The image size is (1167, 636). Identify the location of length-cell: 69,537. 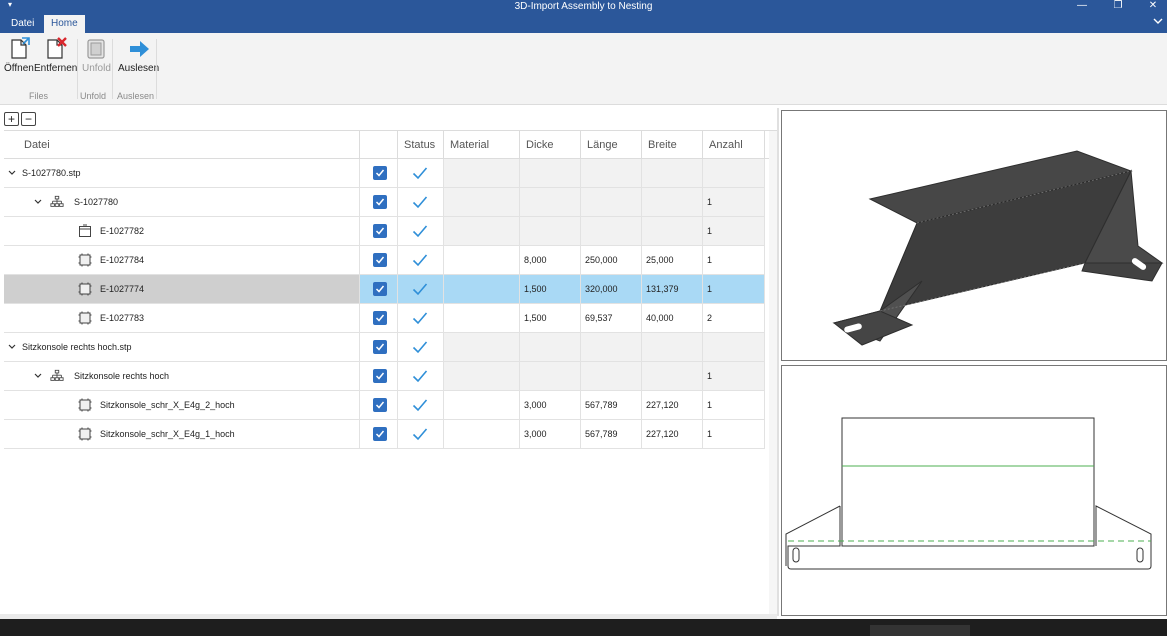
(611, 318).